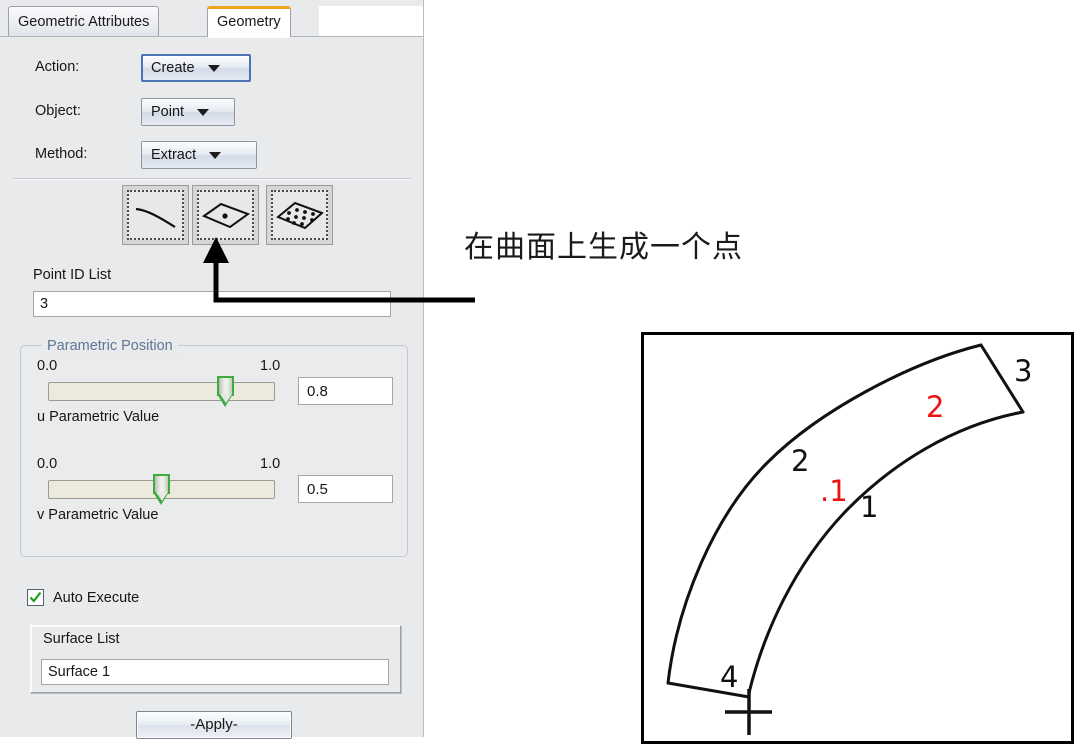 The width and height of the screenshot is (1081, 744). Describe the element at coordinates (174, 155) in the screenshot. I see `method-dropdown-value: Extract` at that location.